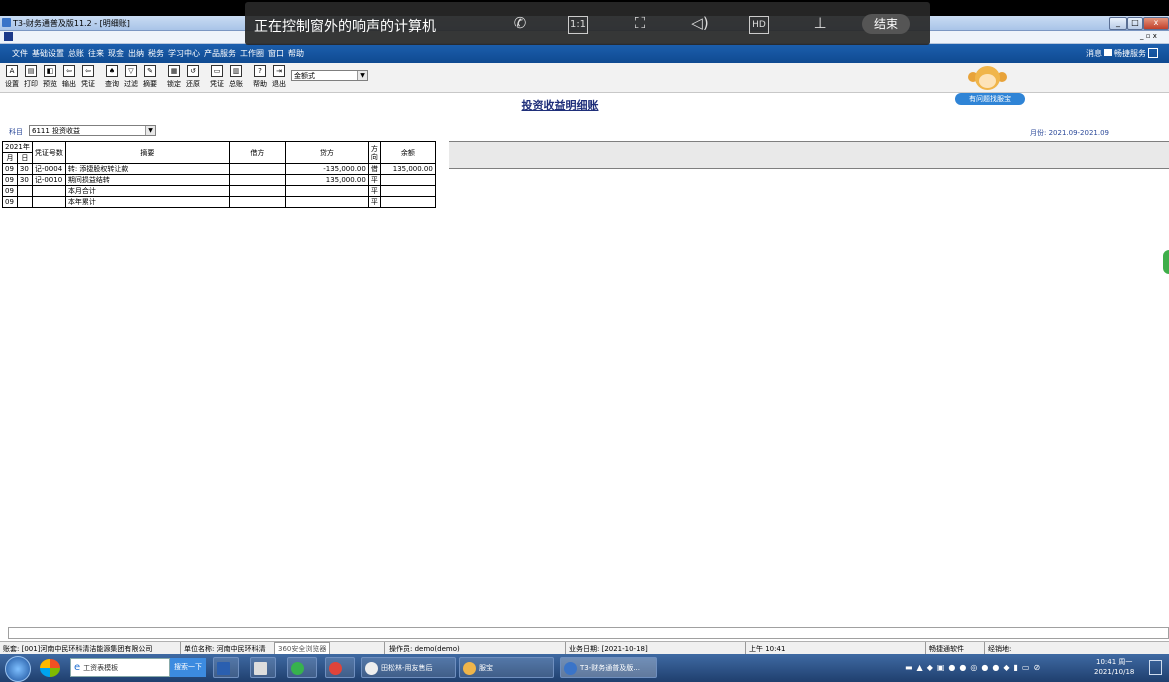  I want to click on day-header: 日, so click(24, 158).